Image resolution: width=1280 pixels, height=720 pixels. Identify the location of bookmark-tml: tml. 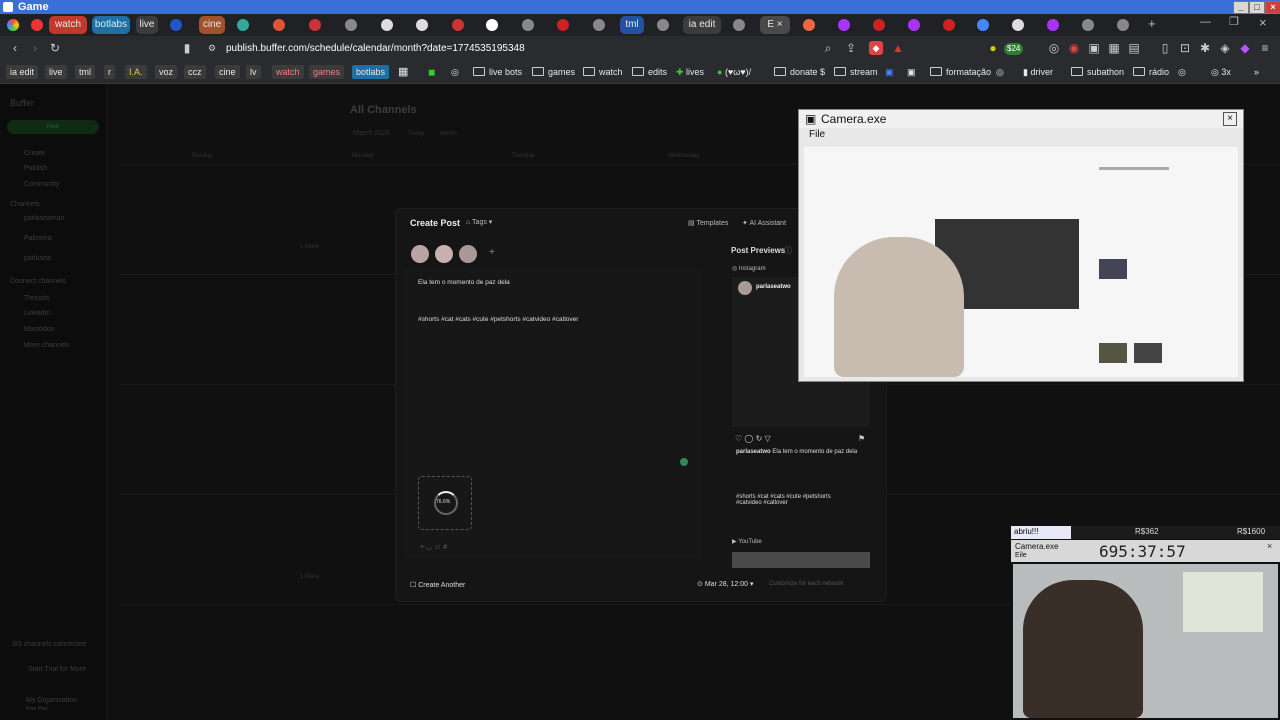
(85, 72).